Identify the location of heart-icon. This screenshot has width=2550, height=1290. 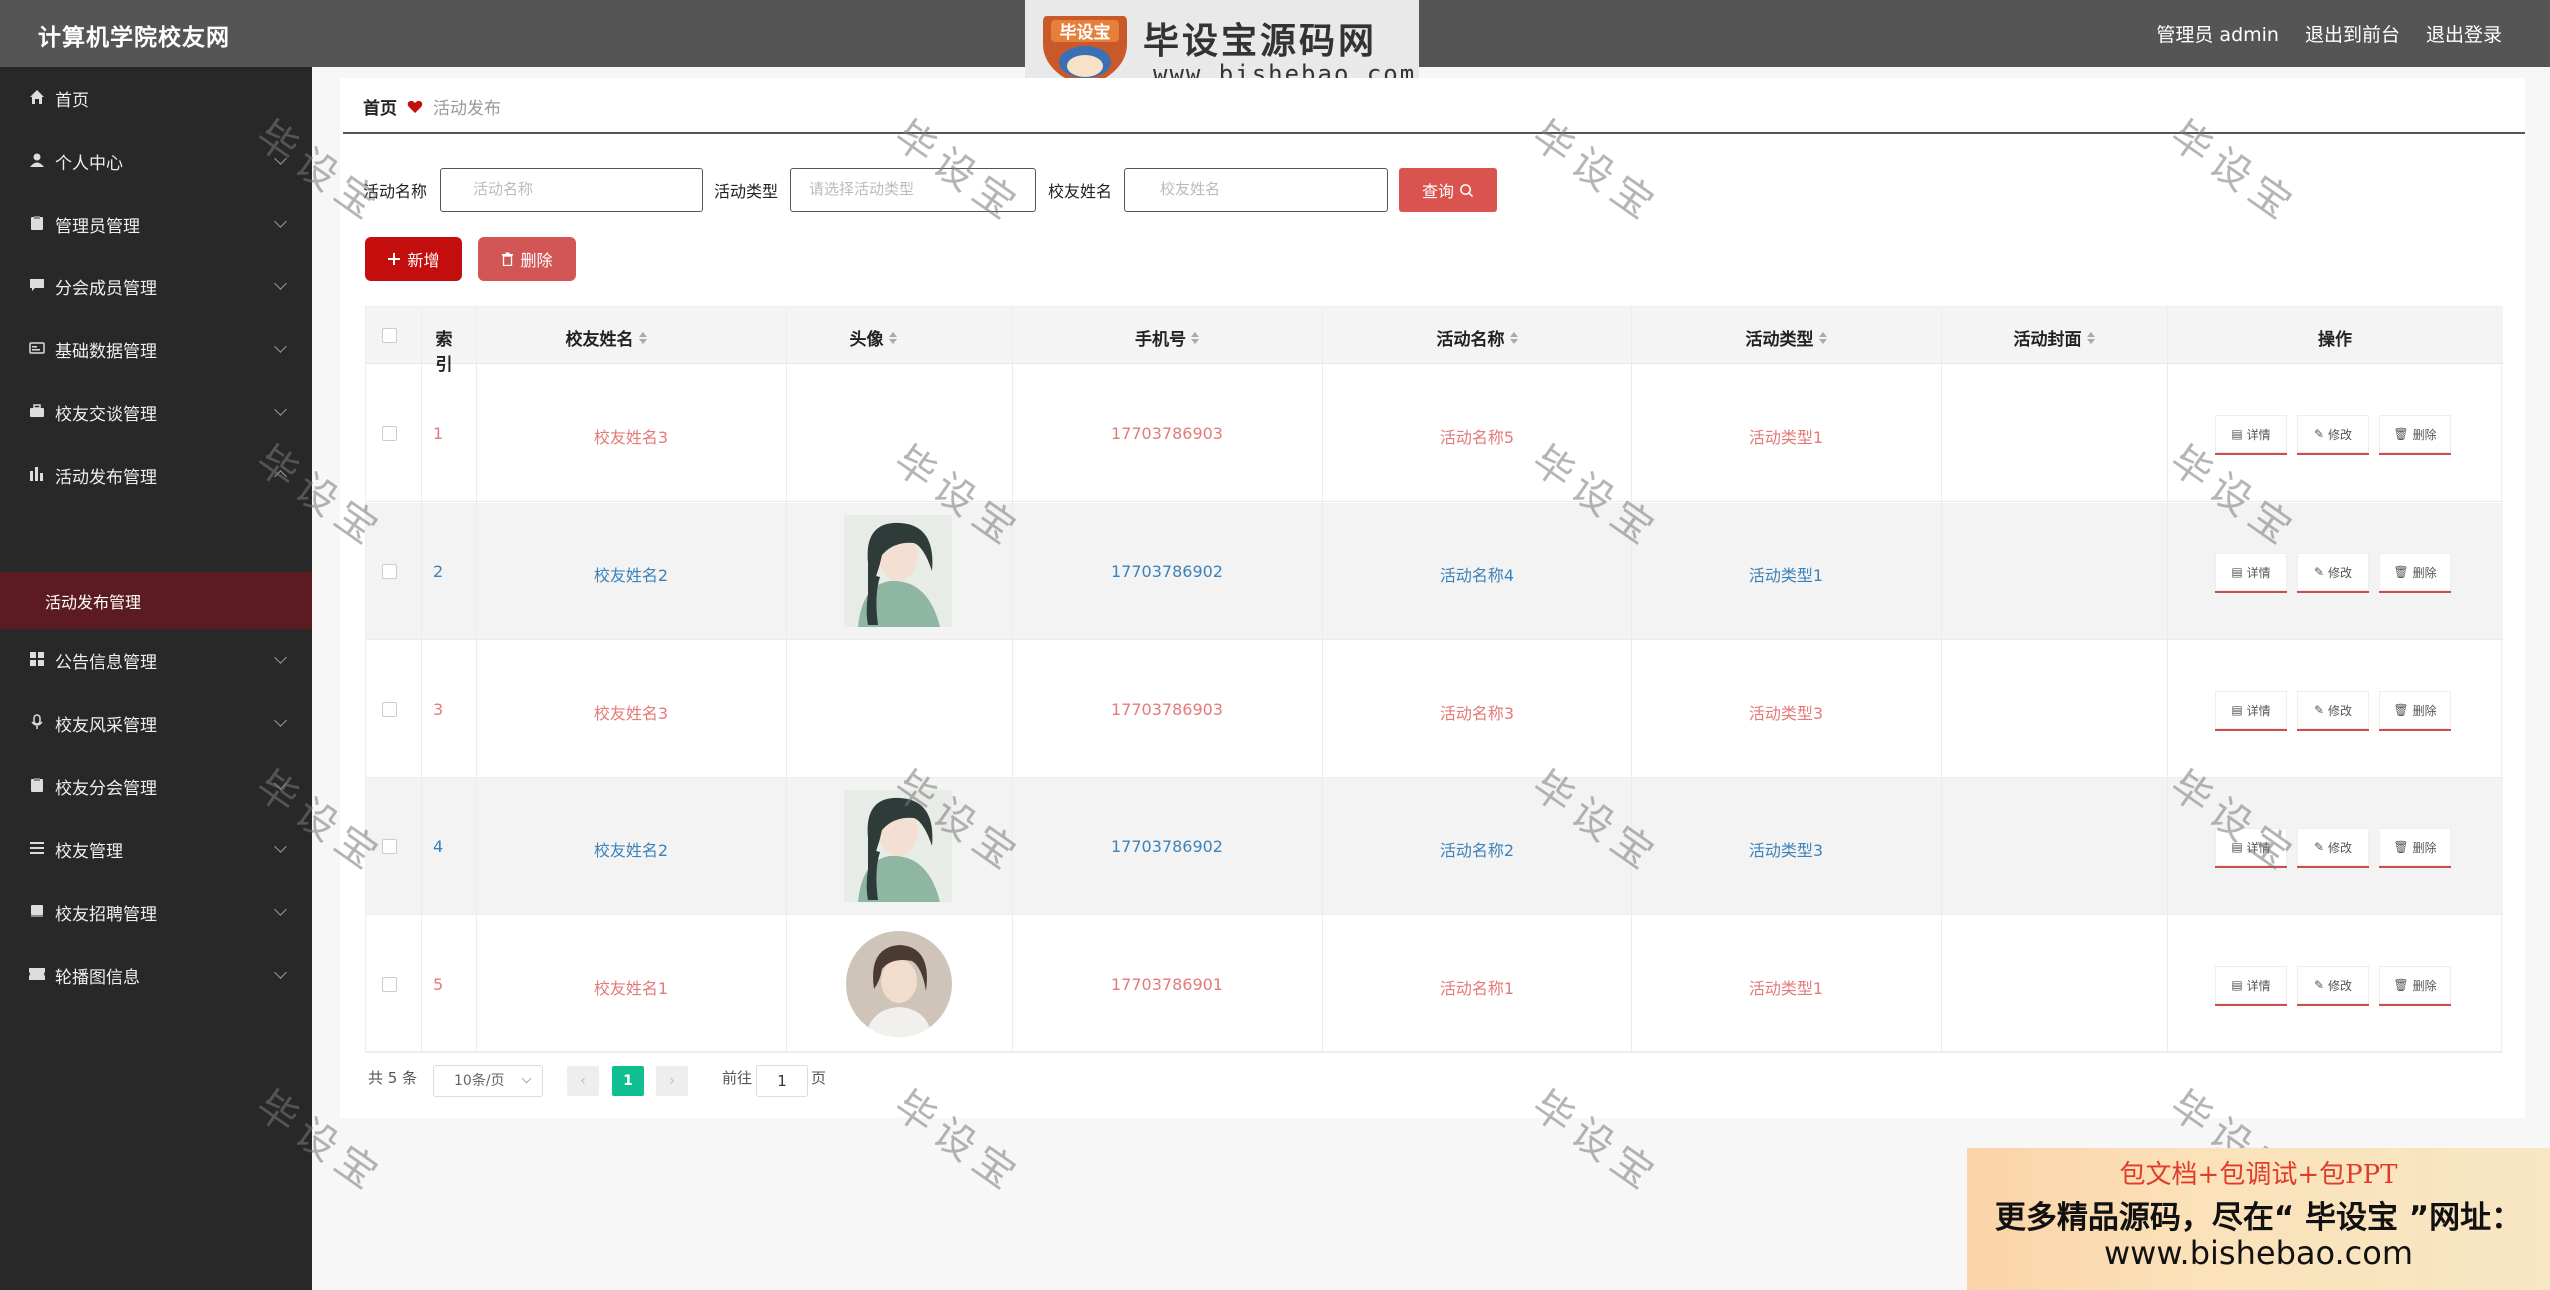
(415, 106).